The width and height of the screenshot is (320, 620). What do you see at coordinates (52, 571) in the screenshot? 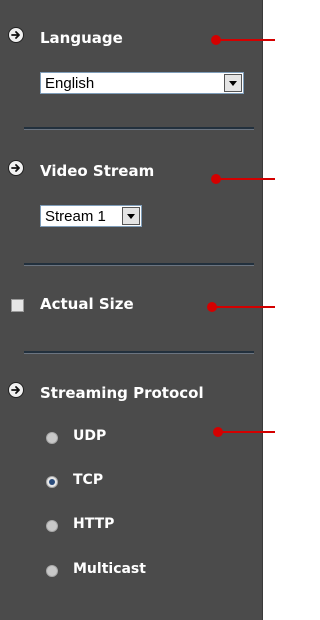
I see `radio-multicast` at bounding box center [52, 571].